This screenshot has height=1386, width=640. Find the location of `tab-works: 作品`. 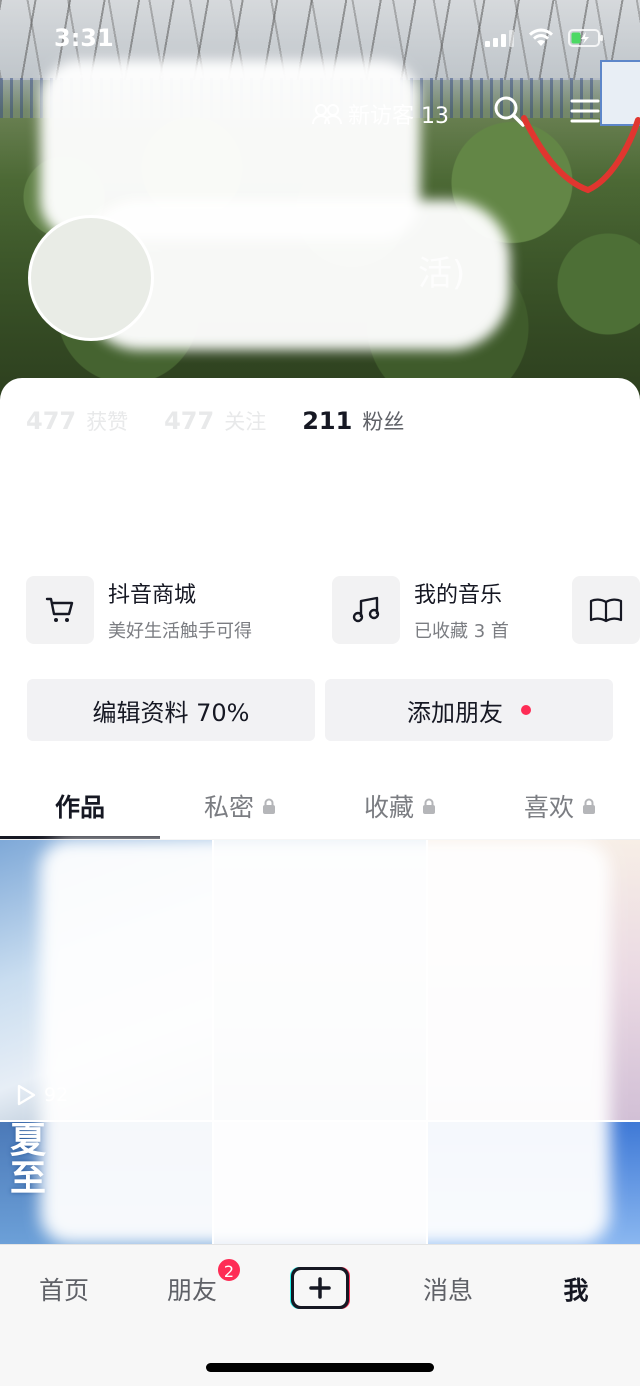

tab-works: 作品 is located at coordinates (80, 806).